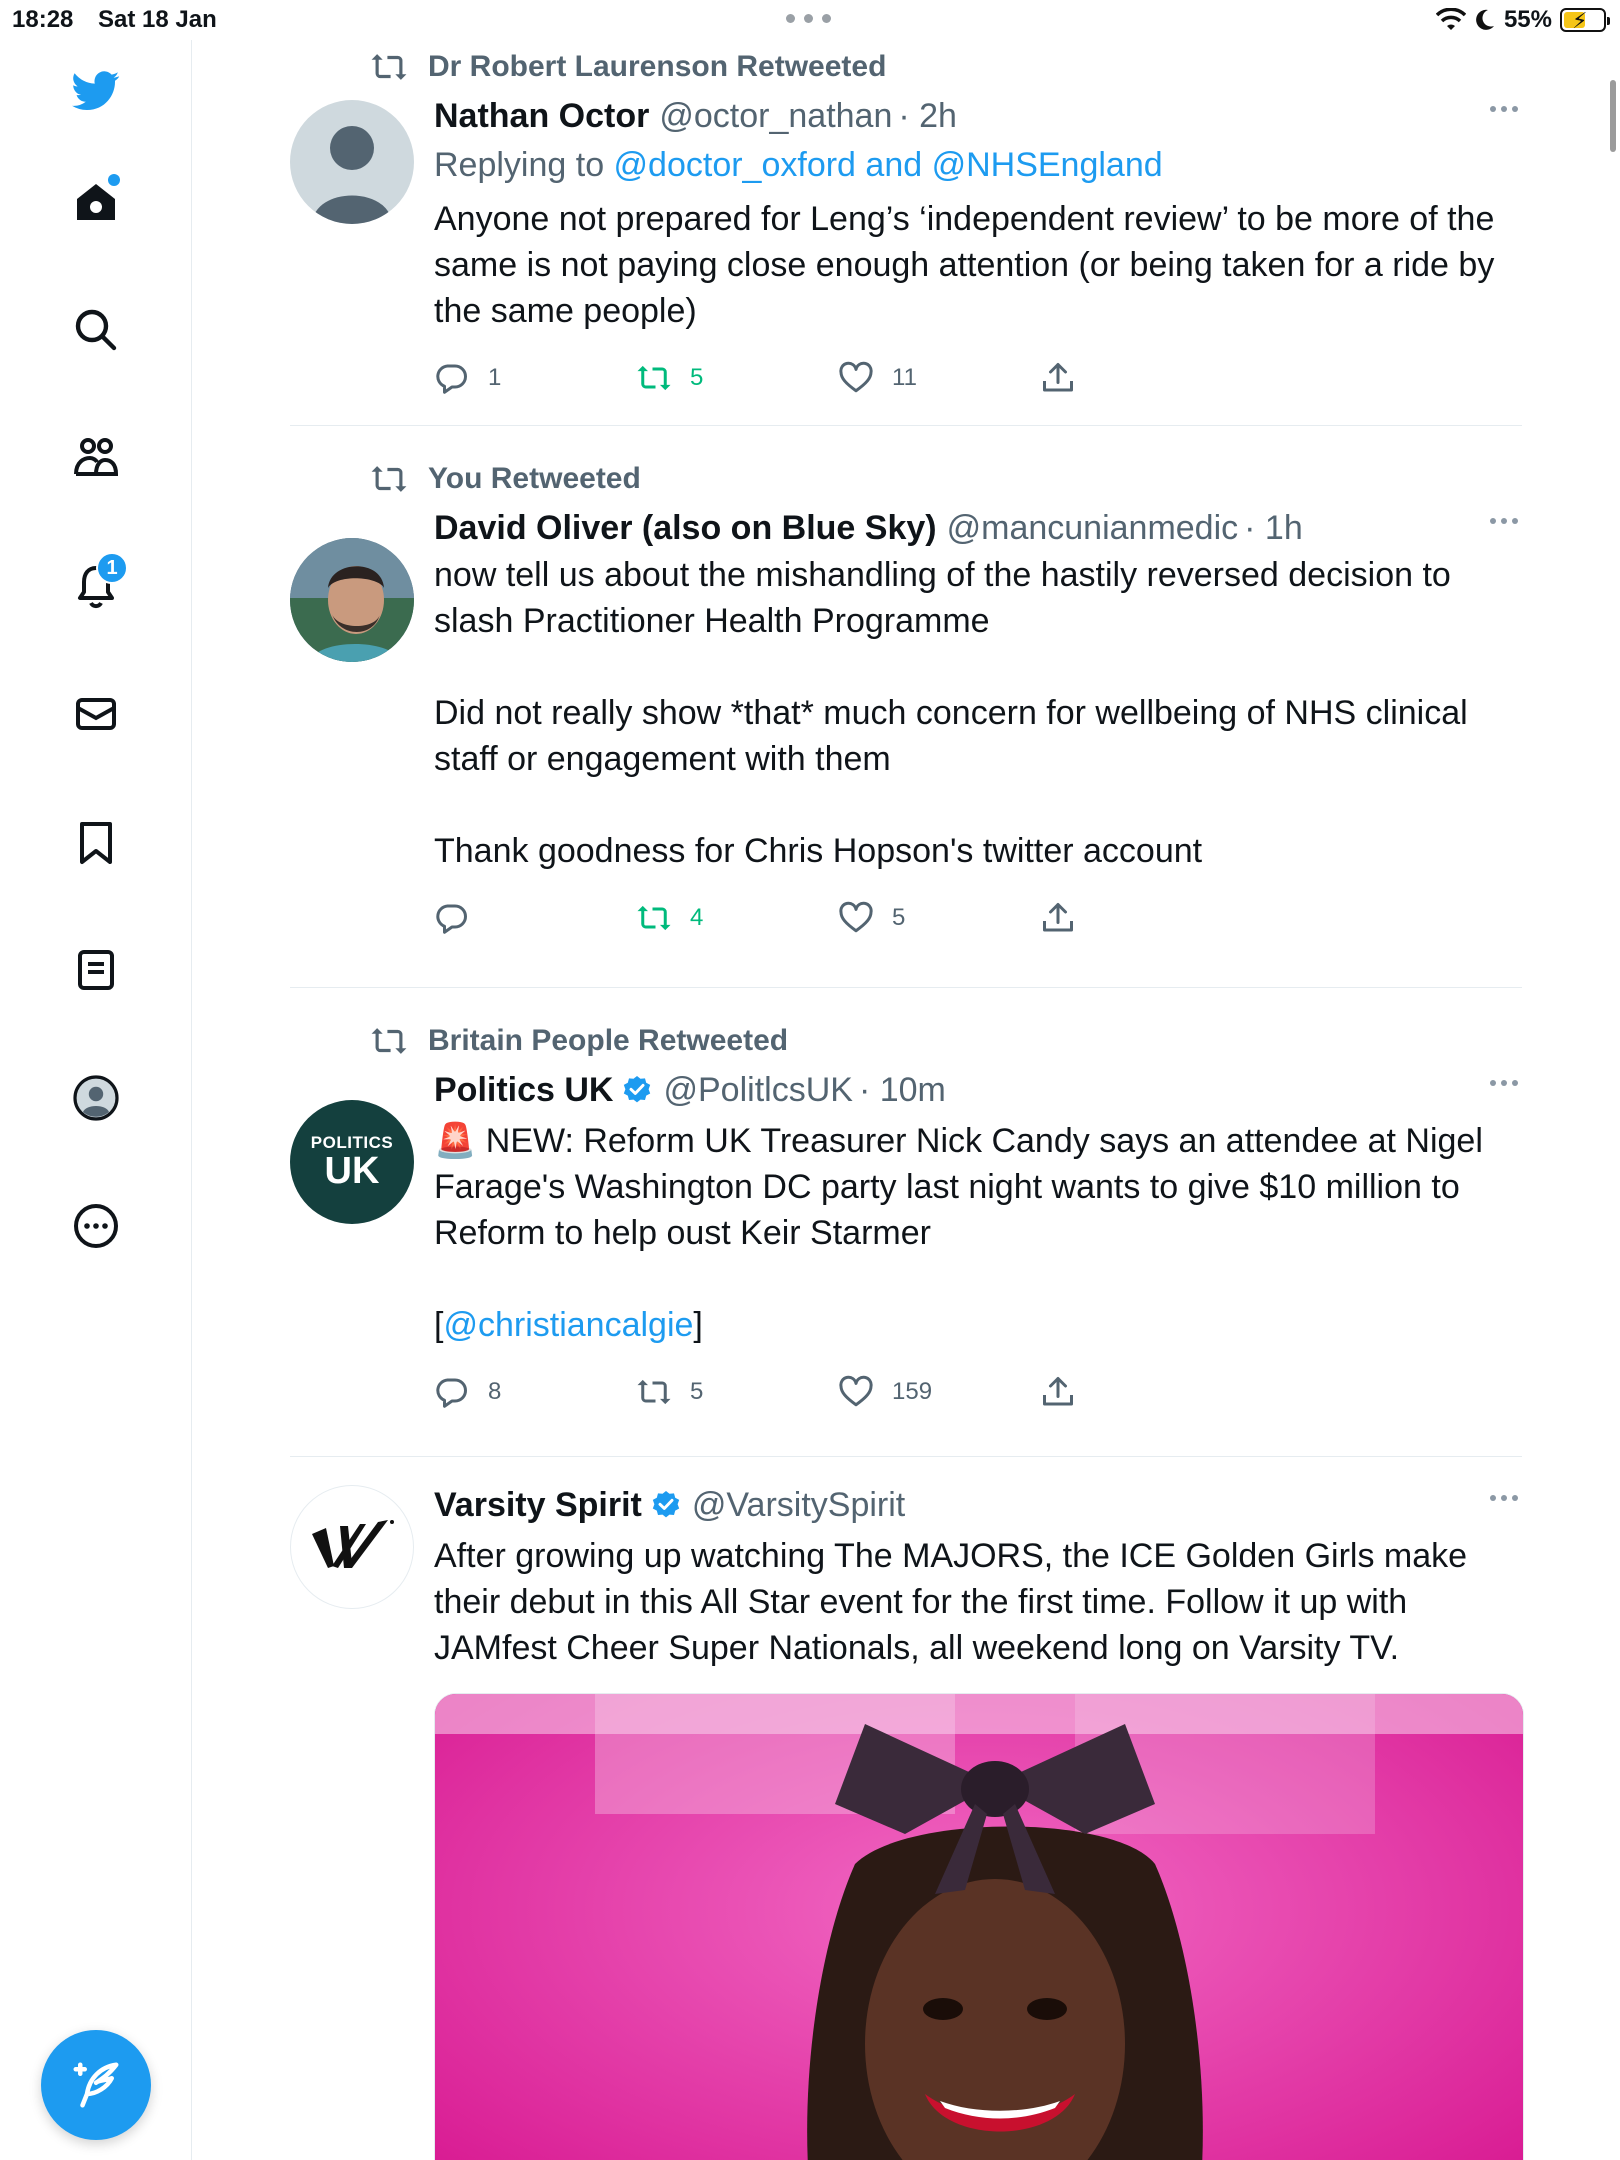 The width and height of the screenshot is (1620, 2160). I want to click on tweet-header: Politics UK @PolitlcsUK · 10m, so click(978, 1090).